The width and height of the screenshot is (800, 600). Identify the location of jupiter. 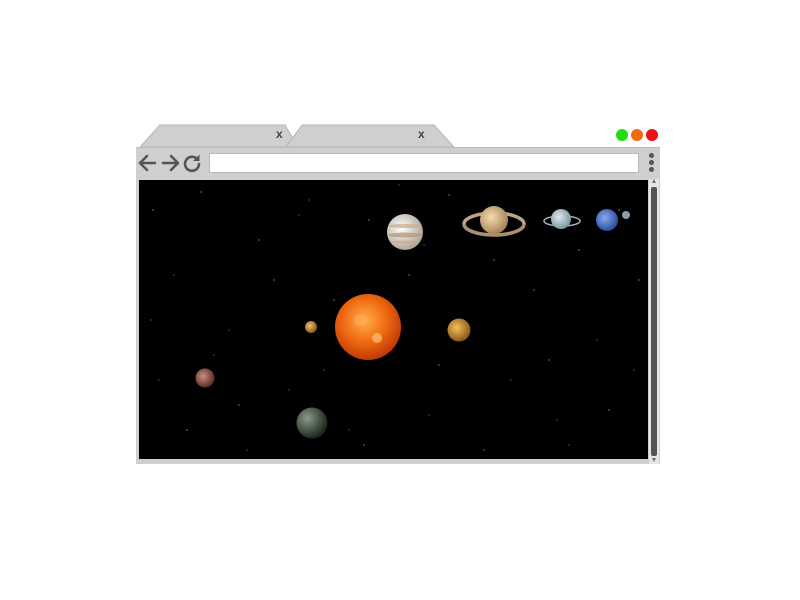
(405, 232).